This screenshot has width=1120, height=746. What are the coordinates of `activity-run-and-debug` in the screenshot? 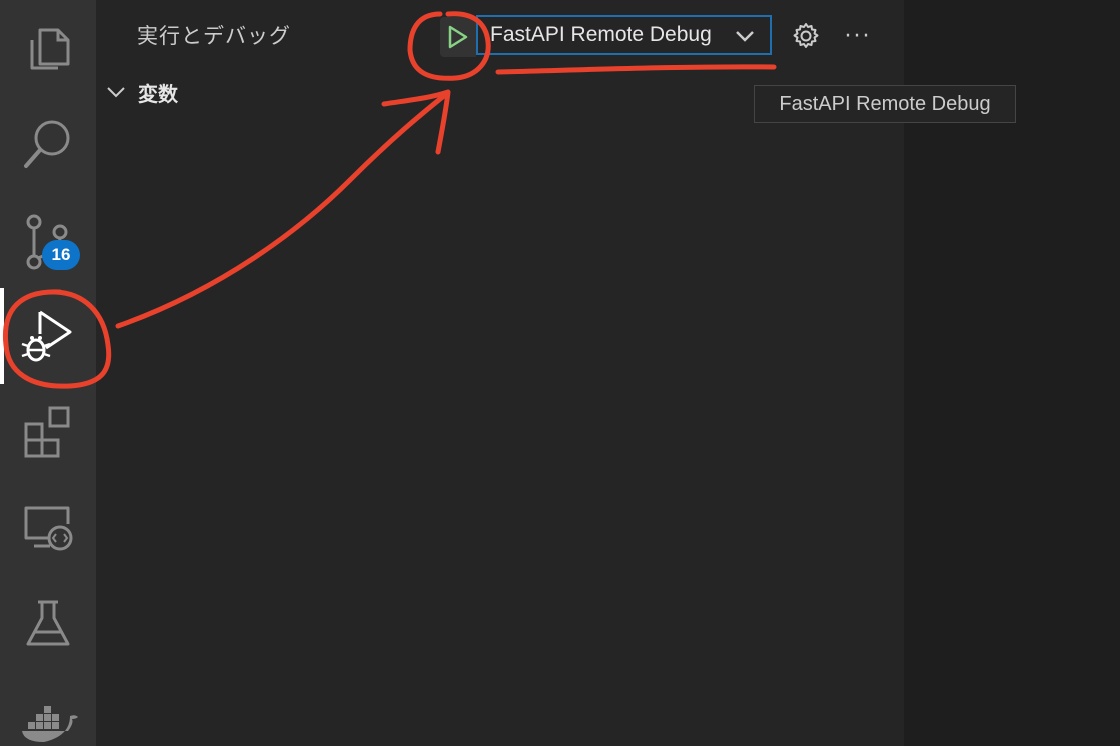 It's located at (48, 336).